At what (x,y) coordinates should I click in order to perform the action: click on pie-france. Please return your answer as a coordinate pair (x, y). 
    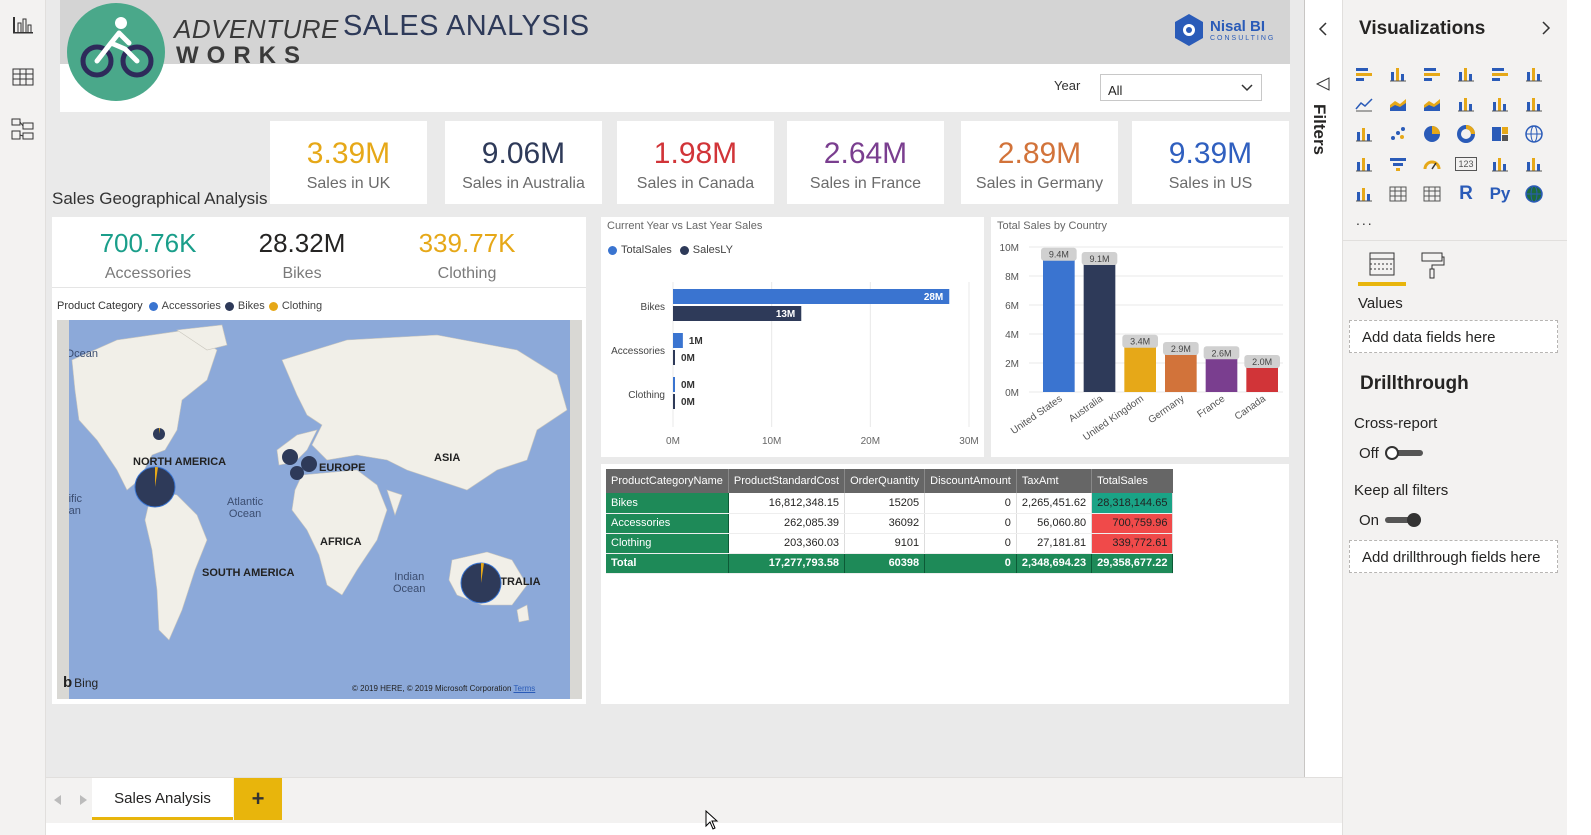
    Looking at the image, I should click on (297, 473).